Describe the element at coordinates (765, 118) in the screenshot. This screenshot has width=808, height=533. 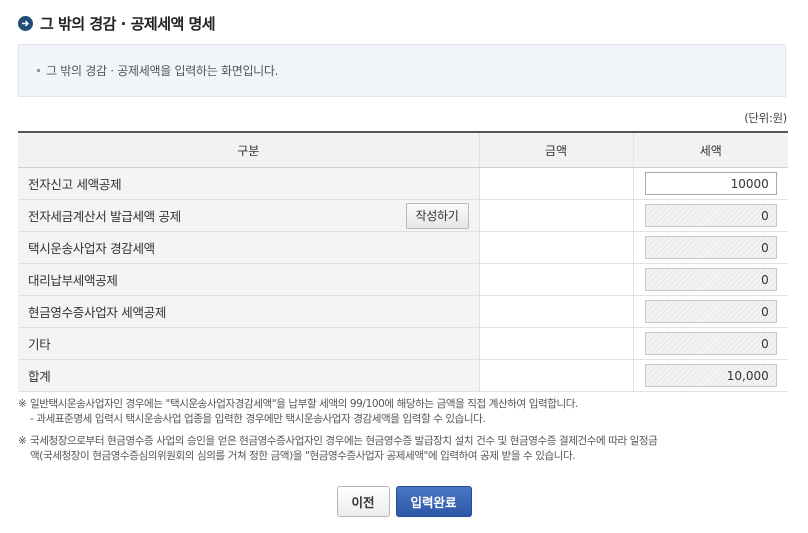
I see `unit-label: (단위:원)` at that location.